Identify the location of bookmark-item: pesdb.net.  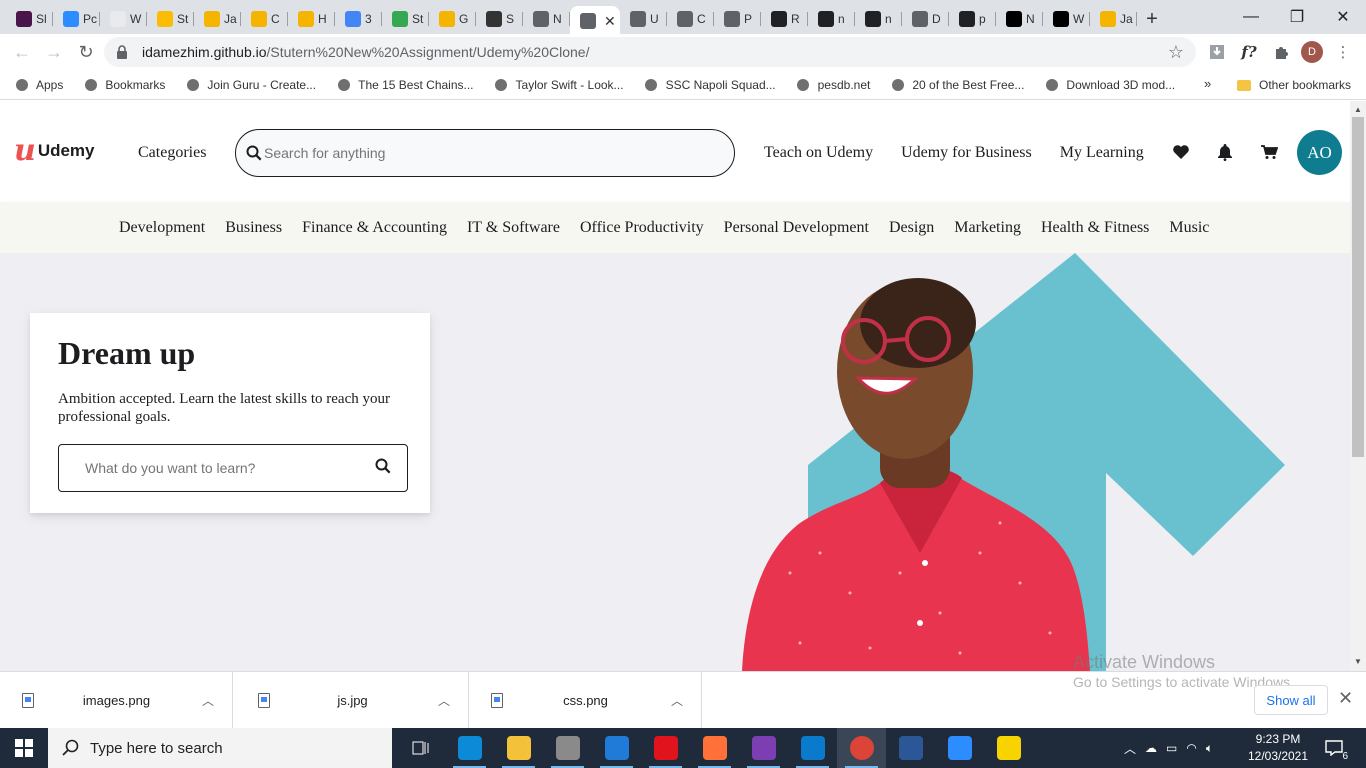
(833, 84).